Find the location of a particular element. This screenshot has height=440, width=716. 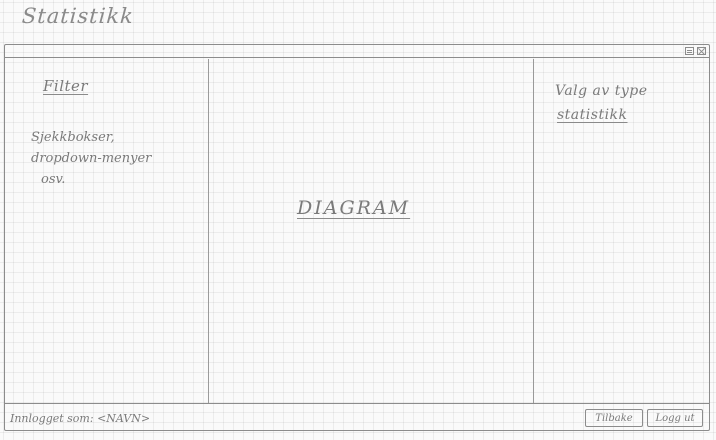

filter-note: Sjekkbokser, dropdown-menyer osv. is located at coordinates (118, 158).